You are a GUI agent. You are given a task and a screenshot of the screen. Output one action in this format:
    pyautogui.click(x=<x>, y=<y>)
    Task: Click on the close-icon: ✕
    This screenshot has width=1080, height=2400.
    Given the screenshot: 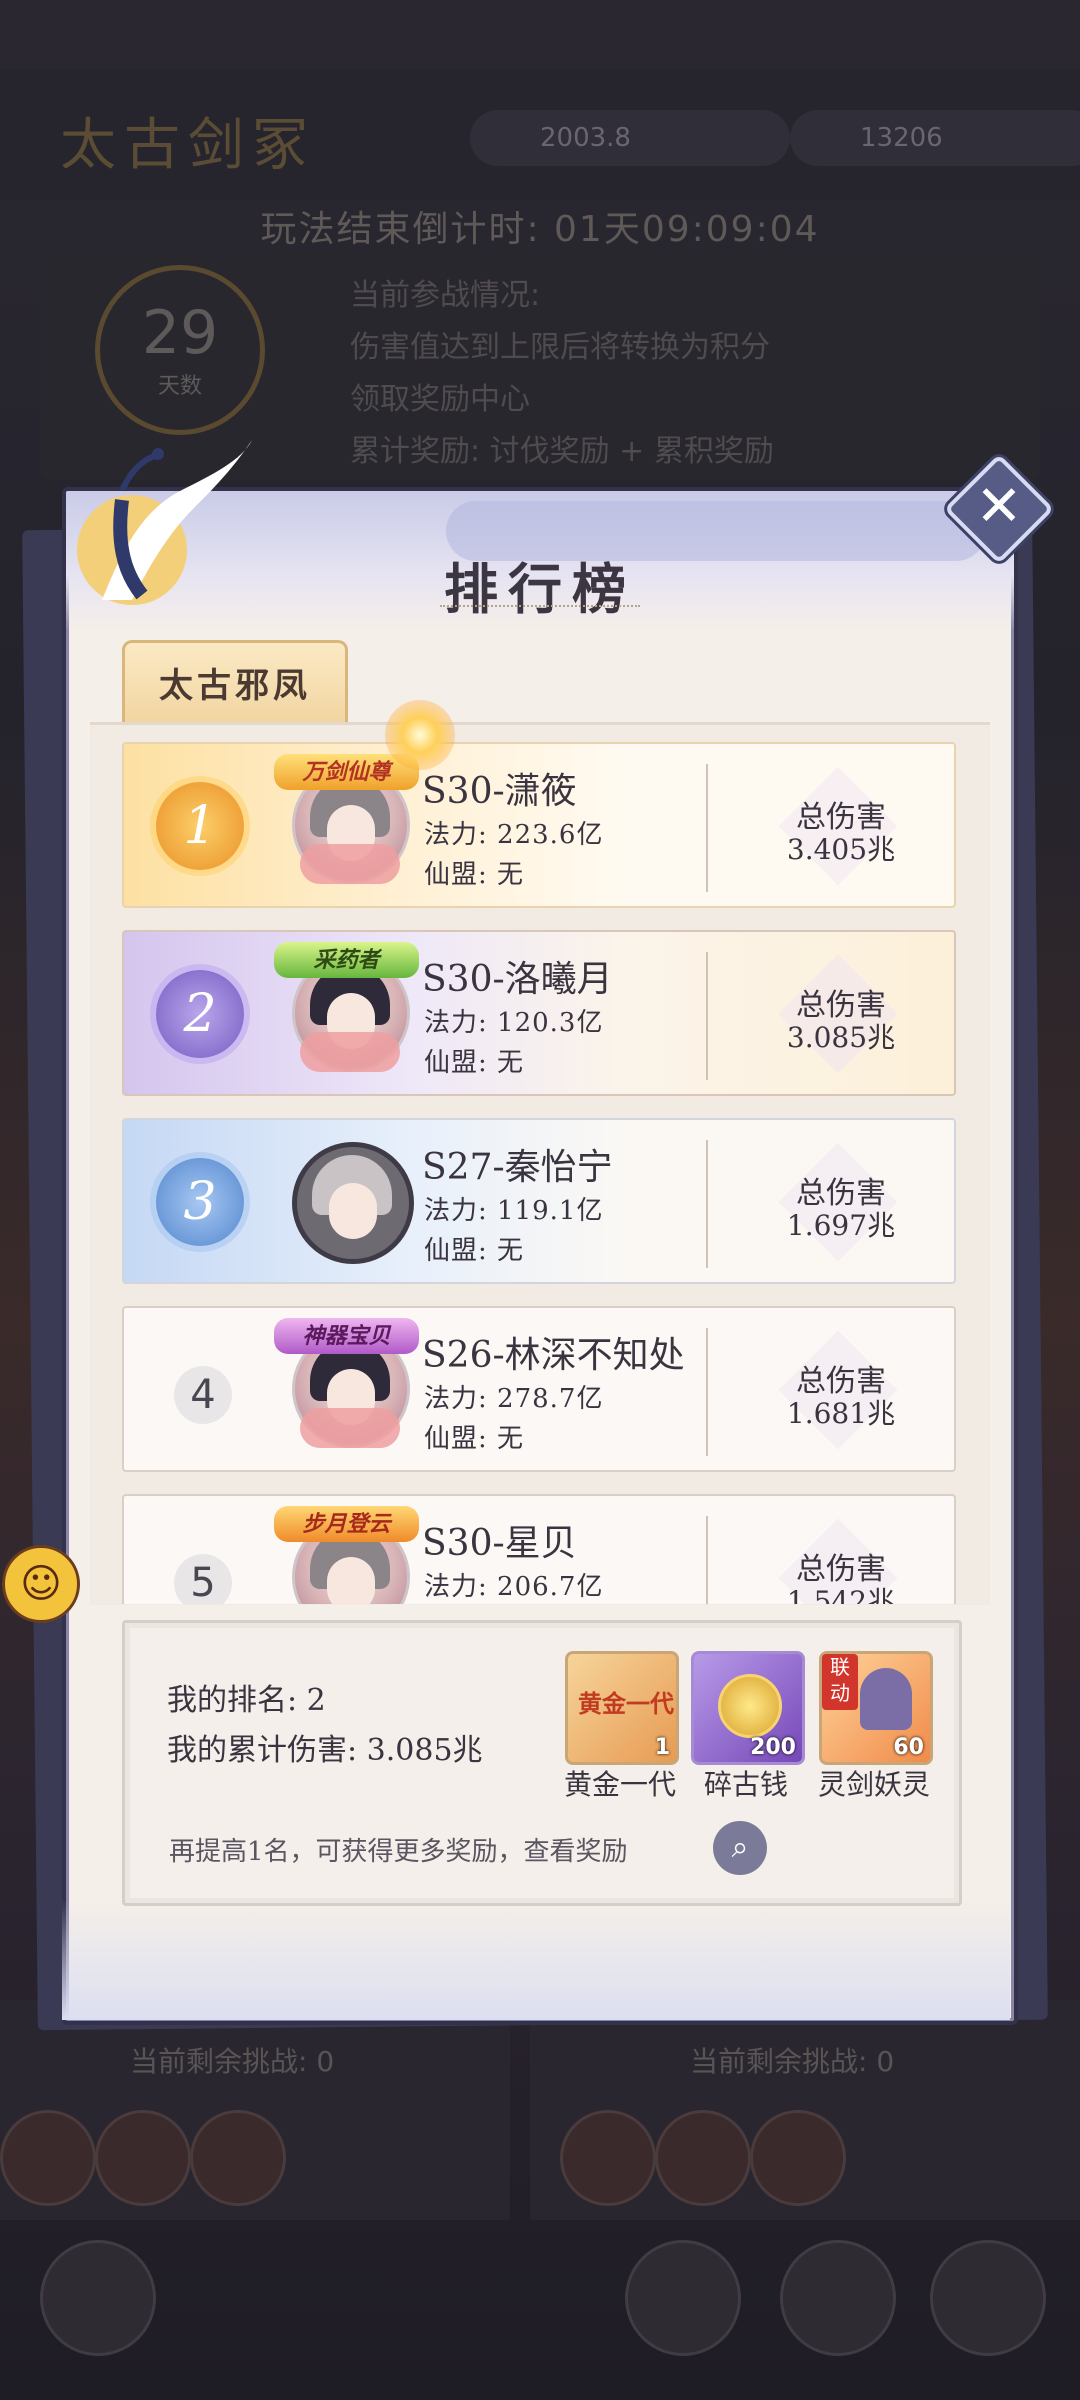 What is the action you would take?
    pyautogui.click(x=999, y=506)
    